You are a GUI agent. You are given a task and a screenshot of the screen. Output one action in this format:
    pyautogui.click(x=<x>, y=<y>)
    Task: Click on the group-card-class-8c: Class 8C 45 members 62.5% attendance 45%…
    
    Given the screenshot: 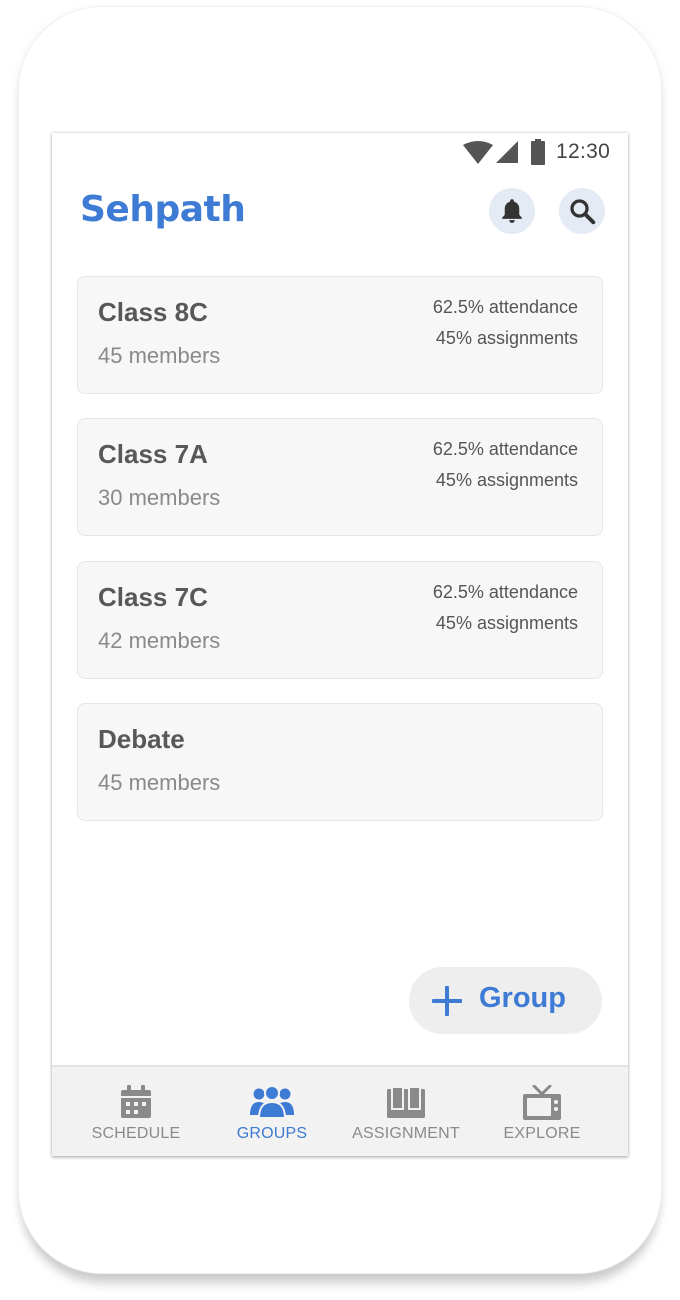 What is the action you would take?
    pyautogui.click(x=340, y=335)
    